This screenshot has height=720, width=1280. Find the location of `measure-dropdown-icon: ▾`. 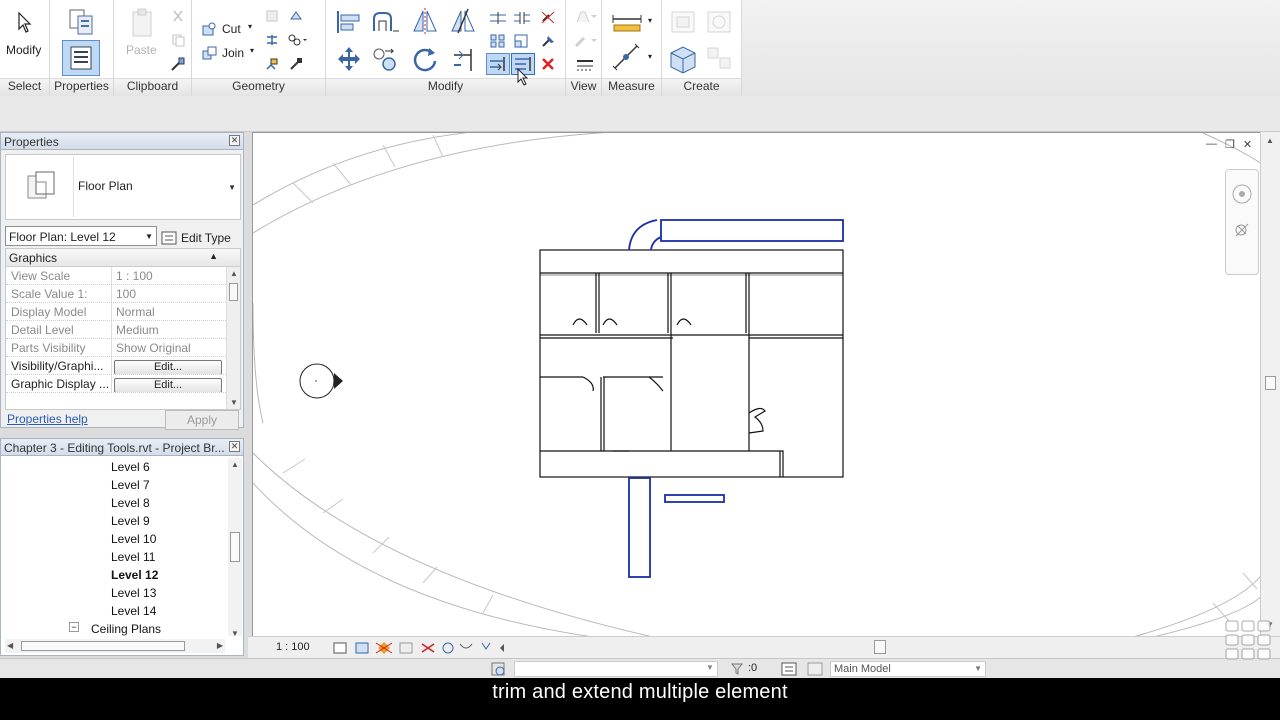

measure-dropdown-icon: ▾ is located at coordinates (650, 20).